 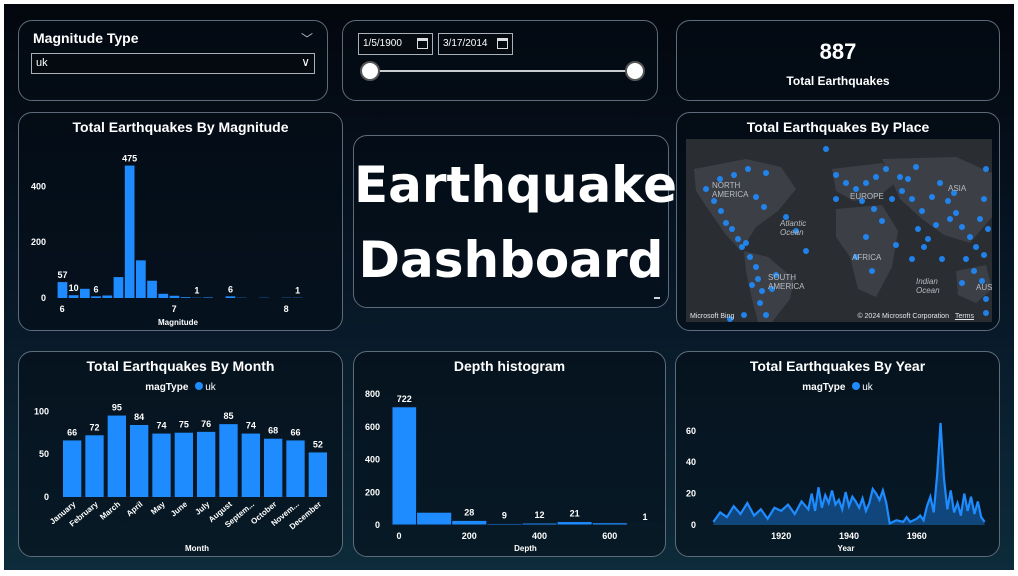 What do you see at coordinates (503, 71) in the screenshot?
I see `date-slider-track` at bounding box center [503, 71].